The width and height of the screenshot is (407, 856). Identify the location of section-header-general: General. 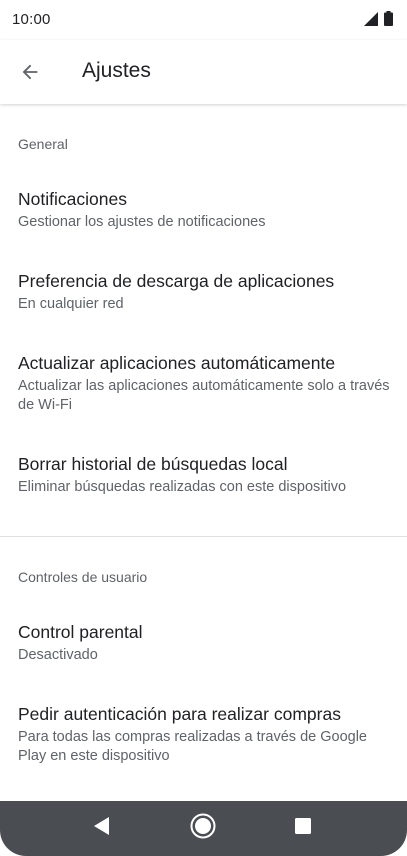
(43, 144).